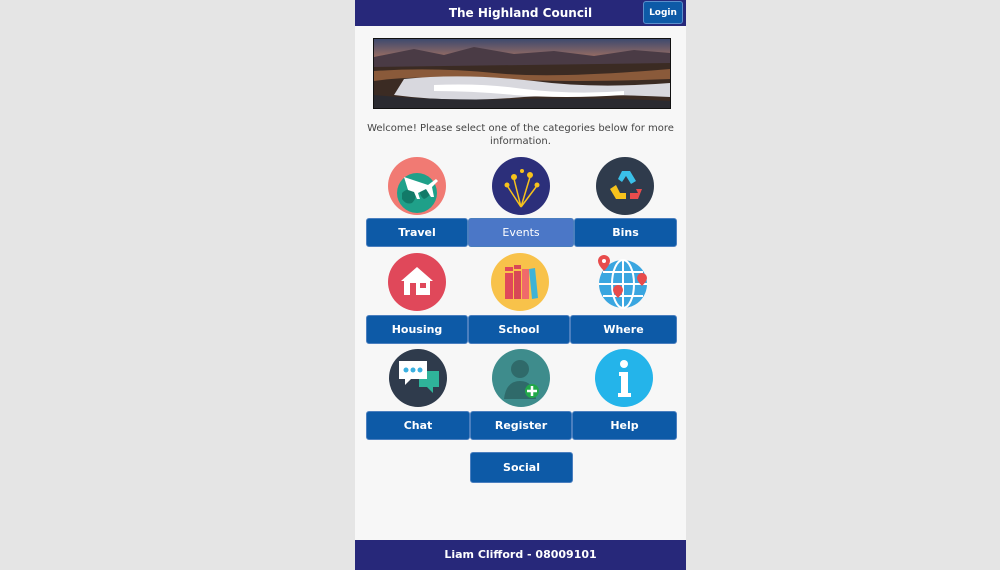 The height and width of the screenshot is (570, 1000). I want to click on login-button: Login, so click(663, 12).